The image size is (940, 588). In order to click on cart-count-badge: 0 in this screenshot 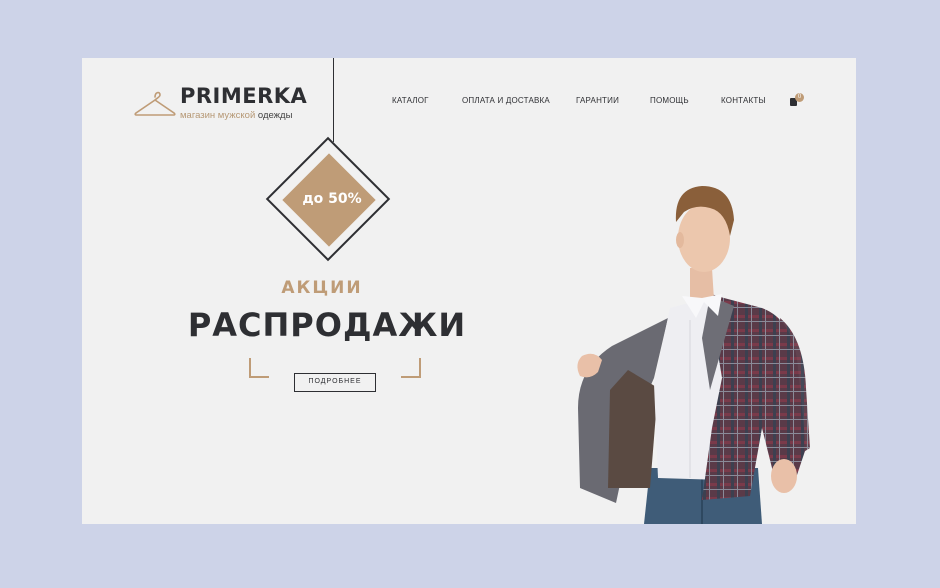, I will do `click(799, 97)`.